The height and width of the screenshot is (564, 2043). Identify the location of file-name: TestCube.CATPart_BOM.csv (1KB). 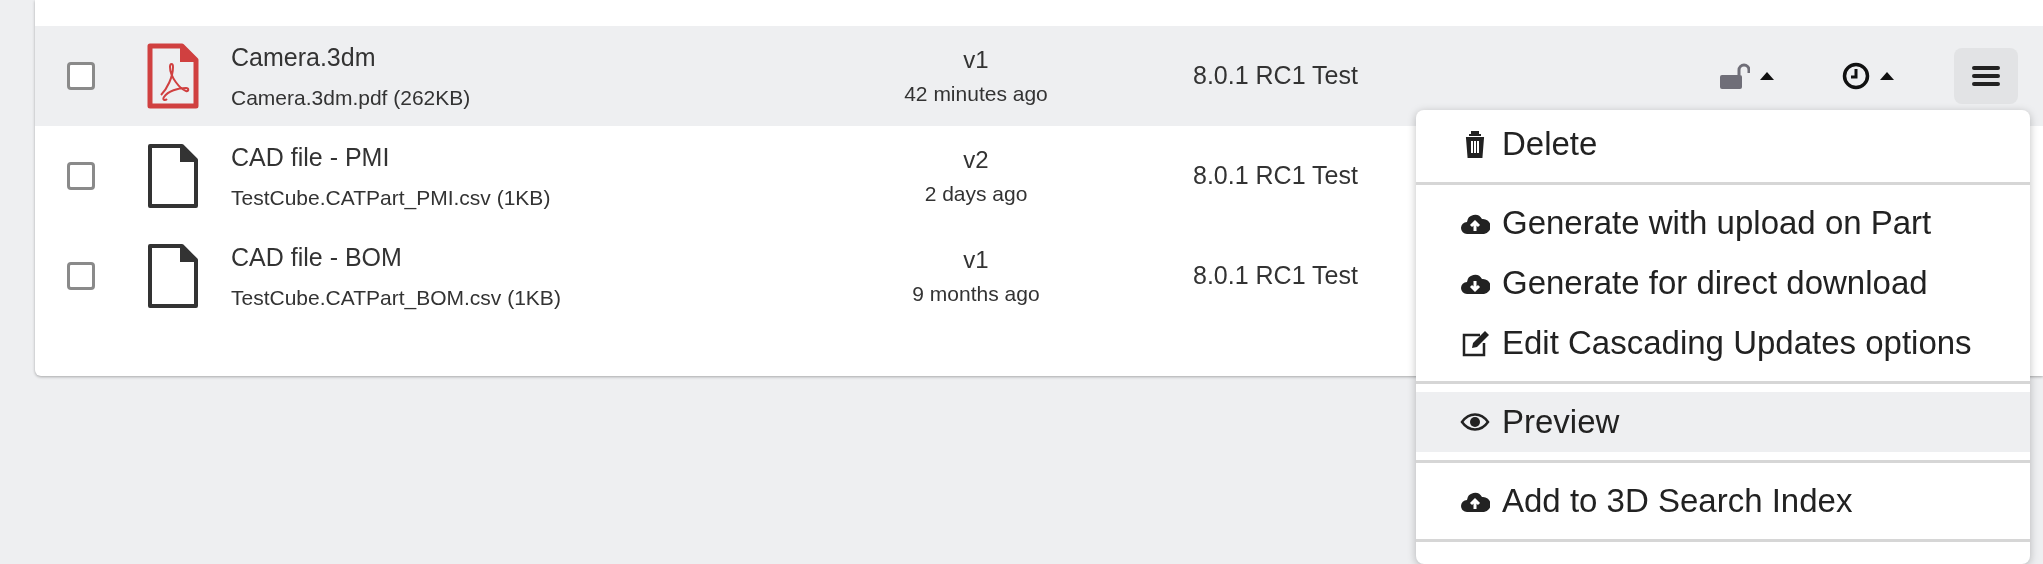
(396, 298).